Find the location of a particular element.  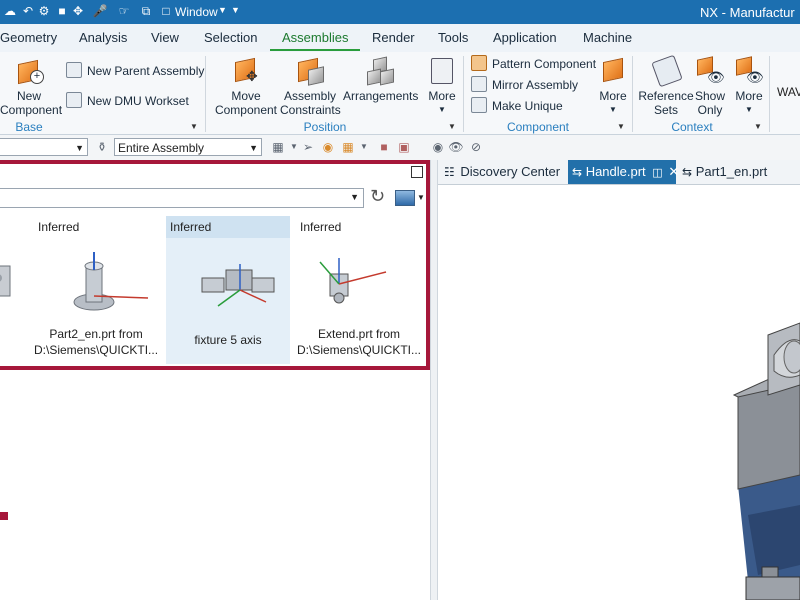

reference-sets-icon is located at coordinates (667, 71).